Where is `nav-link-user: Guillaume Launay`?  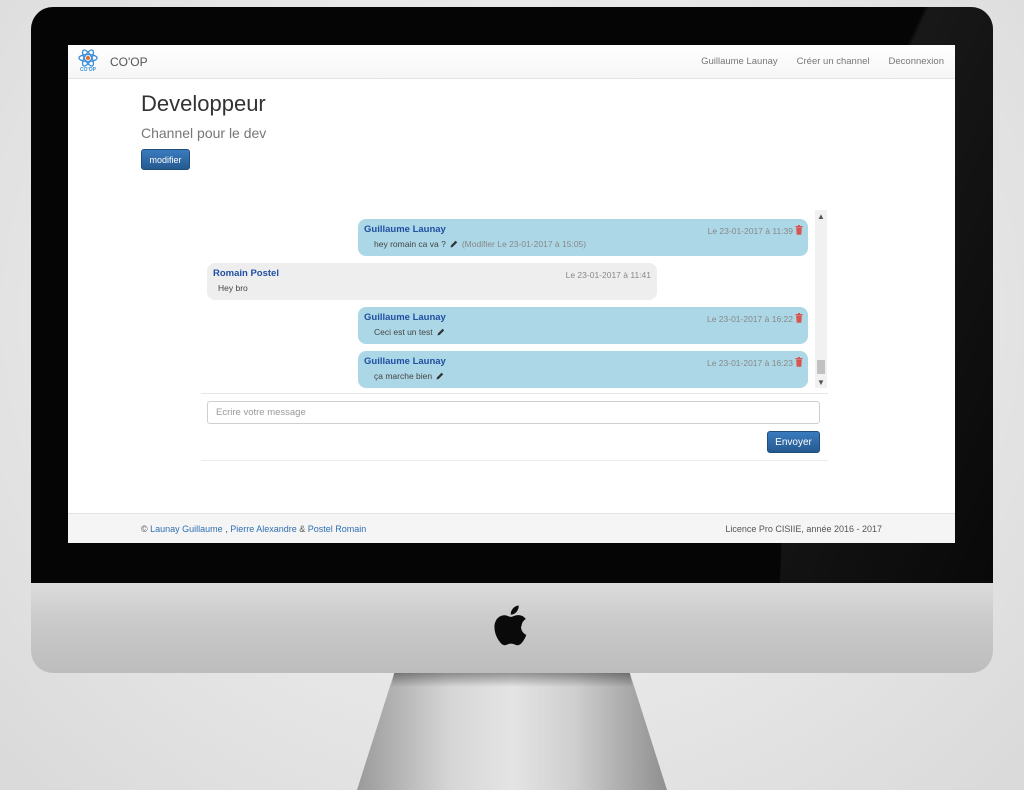
nav-link-user: Guillaume Launay is located at coordinates (739, 61).